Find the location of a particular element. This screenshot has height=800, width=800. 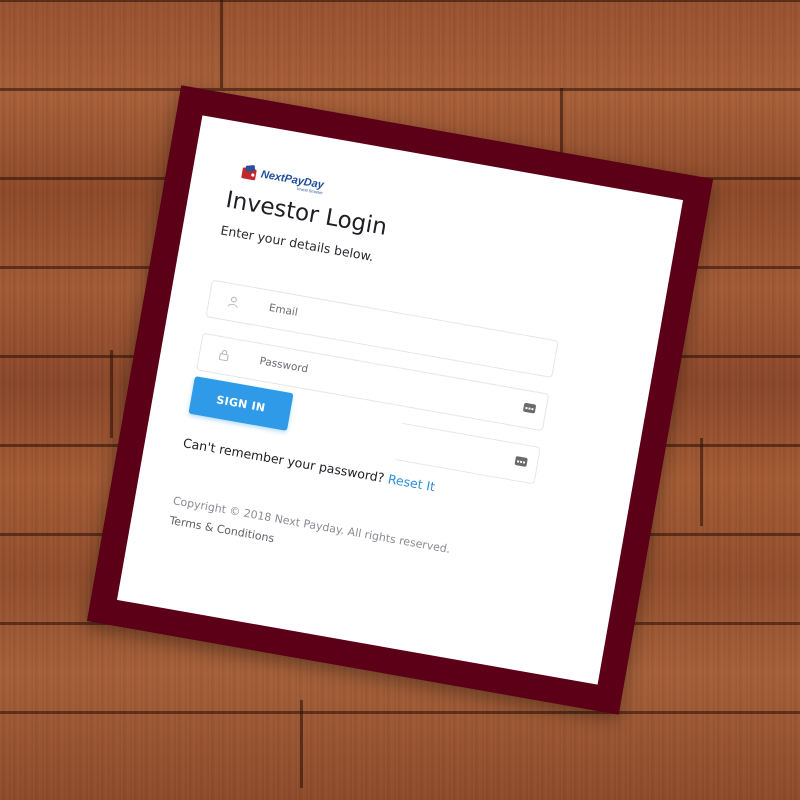

wallet-icon is located at coordinates (249, 173).